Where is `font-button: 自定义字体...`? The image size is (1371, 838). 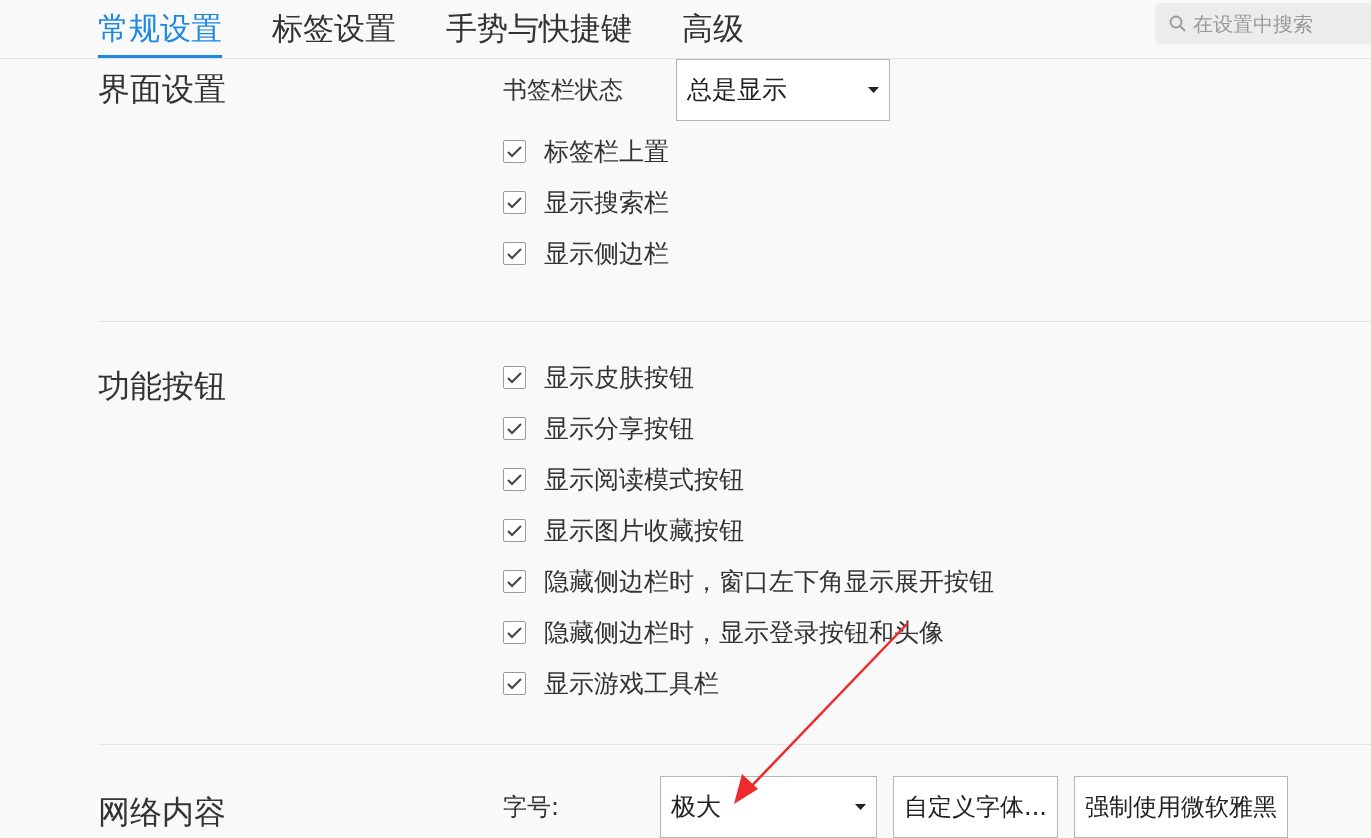
font-button: 自定义字体... is located at coordinates (975, 807).